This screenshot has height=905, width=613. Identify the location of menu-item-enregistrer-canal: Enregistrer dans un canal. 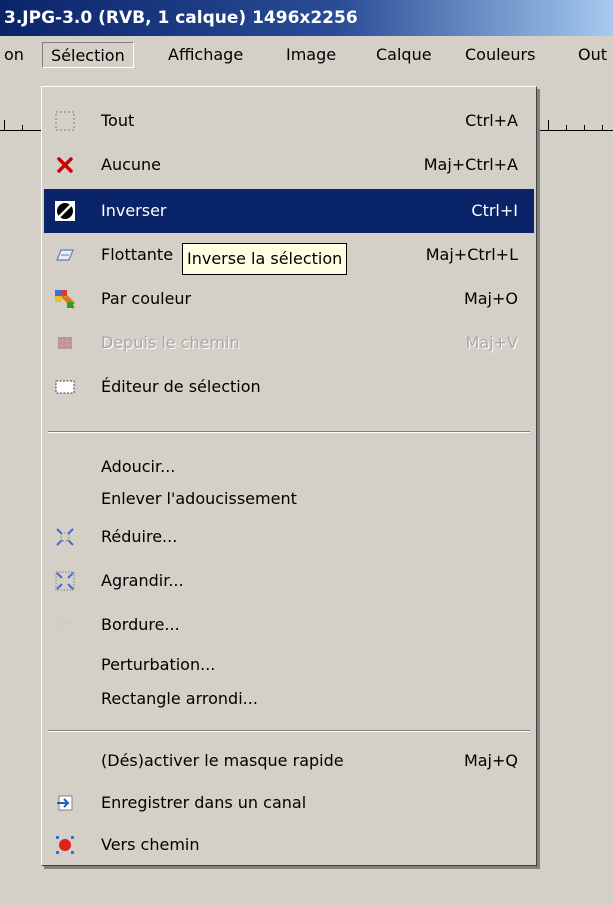
(289, 803).